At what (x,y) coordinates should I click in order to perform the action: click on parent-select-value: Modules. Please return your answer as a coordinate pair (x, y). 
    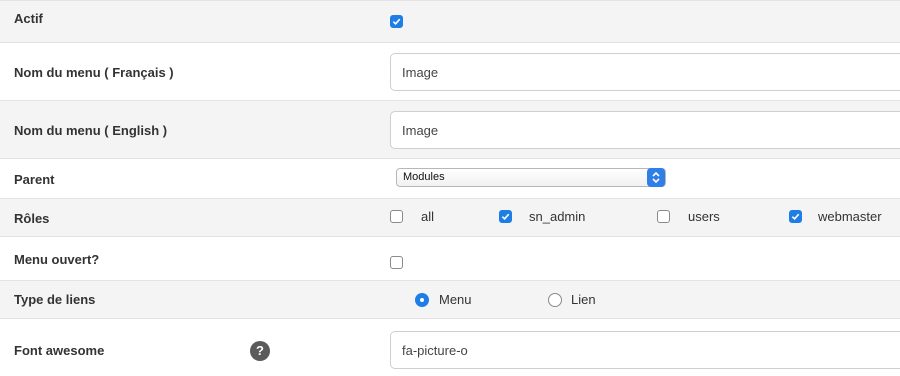
    Looking at the image, I should click on (424, 177).